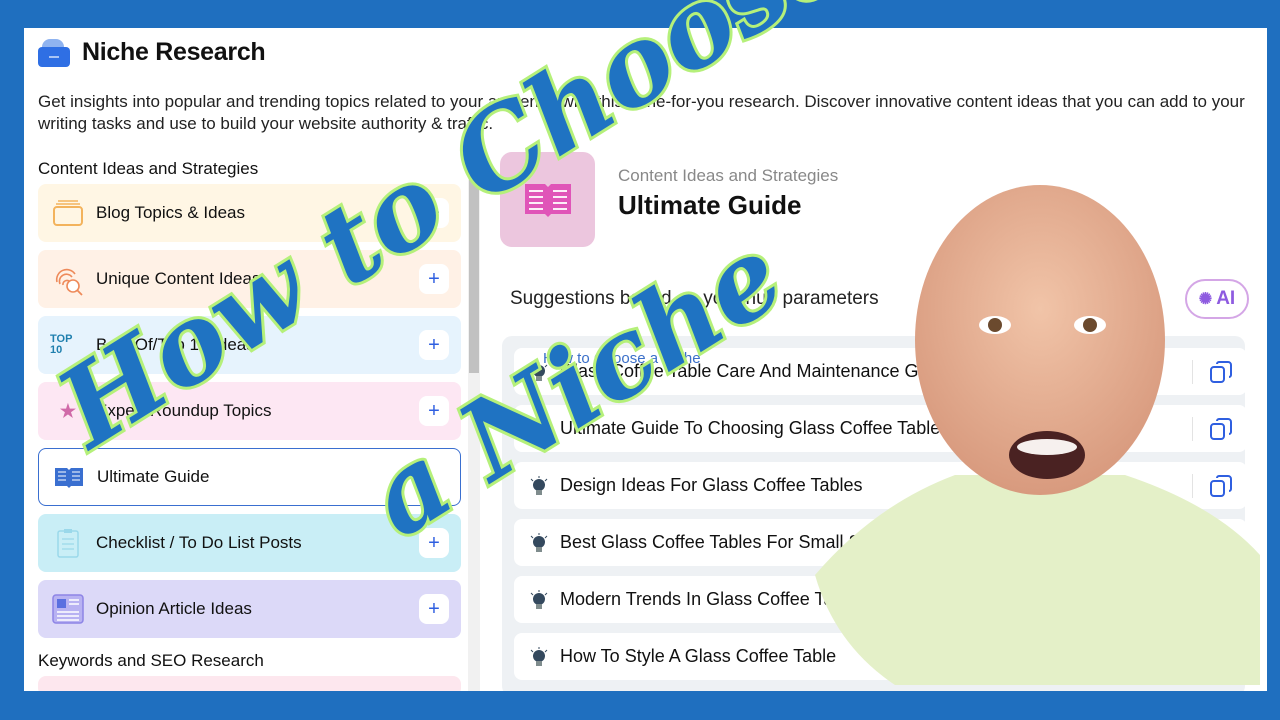 This screenshot has height=720, width=1280. What do you see at coordinates (174, 608) in the screenshot?
I see `sidebar-item-label: Opinion Article Ideas` at bounding box center [174, 608].